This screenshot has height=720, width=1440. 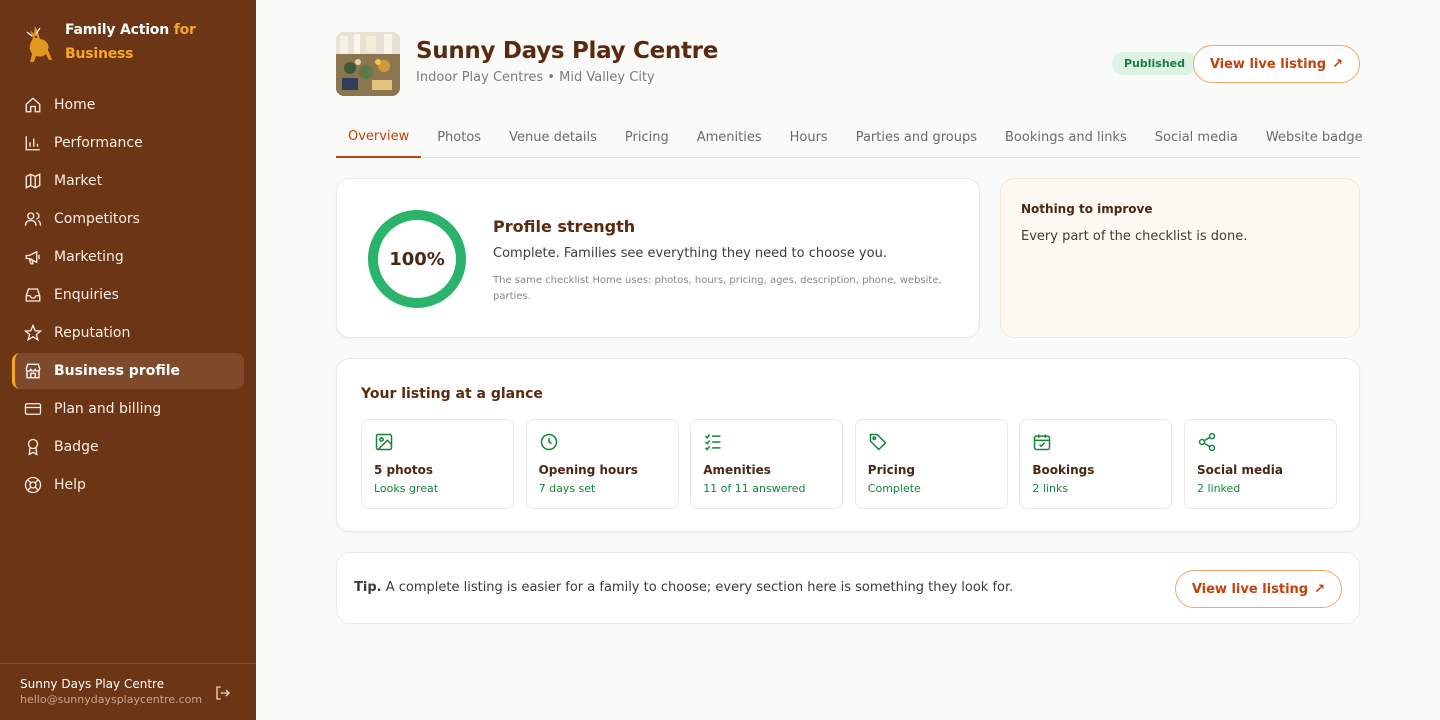 What do you see at coordinates (92, 333) in the screenshot?
I see `sidebar-item-label: Reputation` at bounding box center [92, 333].